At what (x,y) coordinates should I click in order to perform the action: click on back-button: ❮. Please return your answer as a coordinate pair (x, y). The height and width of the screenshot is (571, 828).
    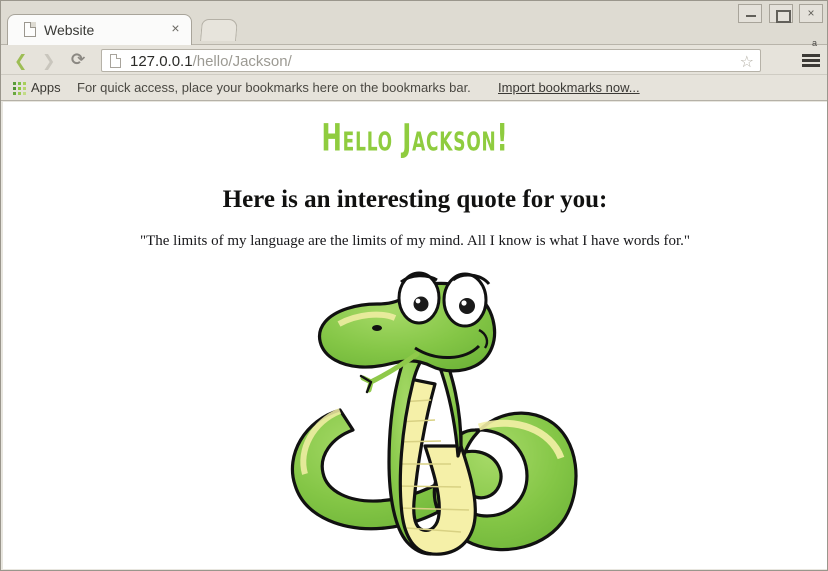
    Looking at the image, I should click on (21, 60).